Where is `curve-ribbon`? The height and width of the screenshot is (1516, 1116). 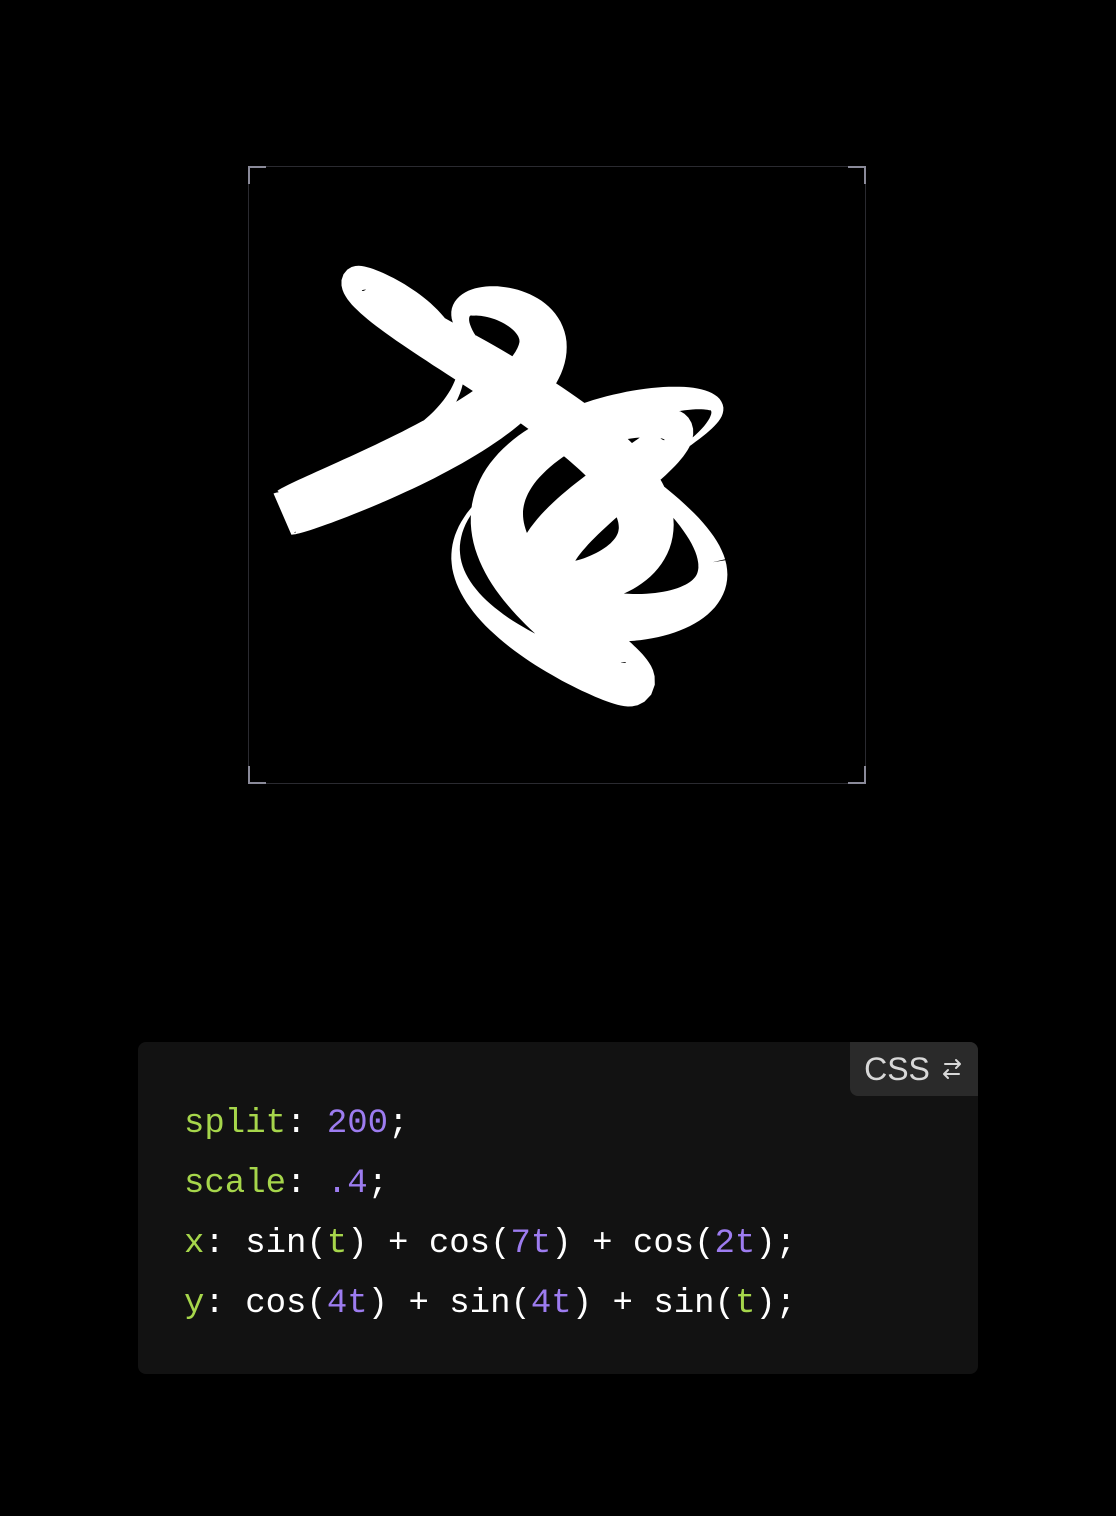
curve-ribbon is located at coordinates (500, 486).